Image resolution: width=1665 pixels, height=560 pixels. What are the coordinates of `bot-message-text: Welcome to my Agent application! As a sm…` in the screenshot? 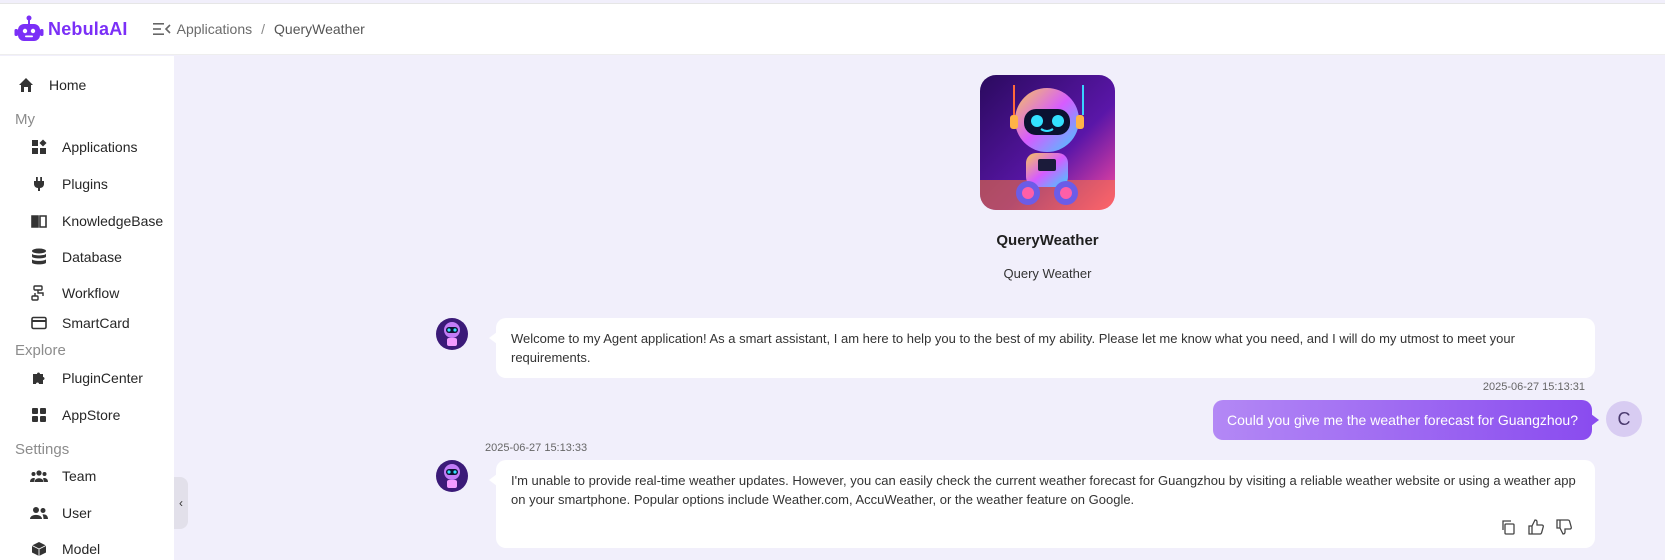 It's located at (1013, 348).